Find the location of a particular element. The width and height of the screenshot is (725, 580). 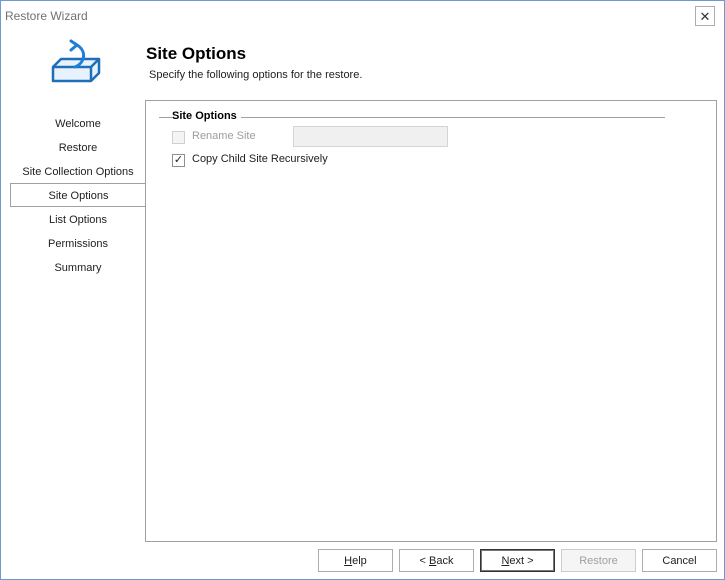

copy-child-site-checkbox: ✓ is located at coordinates (178, 160).